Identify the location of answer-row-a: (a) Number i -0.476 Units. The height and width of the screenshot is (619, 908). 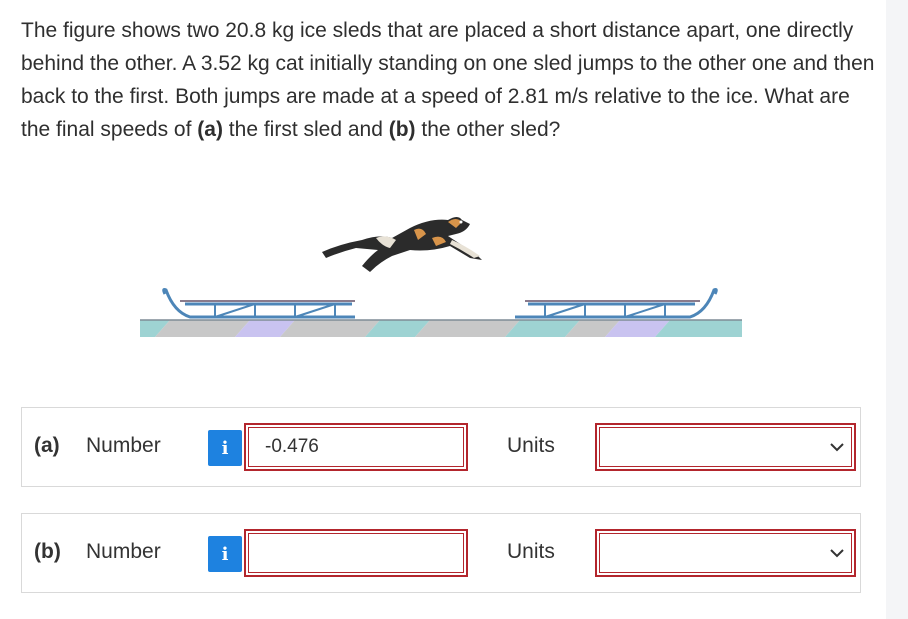
(441, 447).